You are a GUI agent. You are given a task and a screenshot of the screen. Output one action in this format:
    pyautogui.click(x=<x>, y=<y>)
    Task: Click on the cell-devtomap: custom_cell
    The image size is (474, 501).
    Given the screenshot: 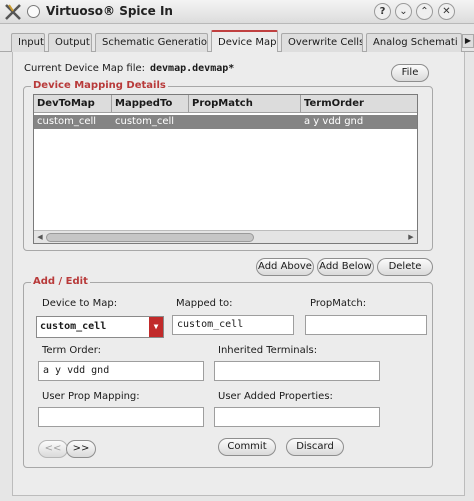 What is the action you would take?
    pyautogui.click(x=67, y=121)
    